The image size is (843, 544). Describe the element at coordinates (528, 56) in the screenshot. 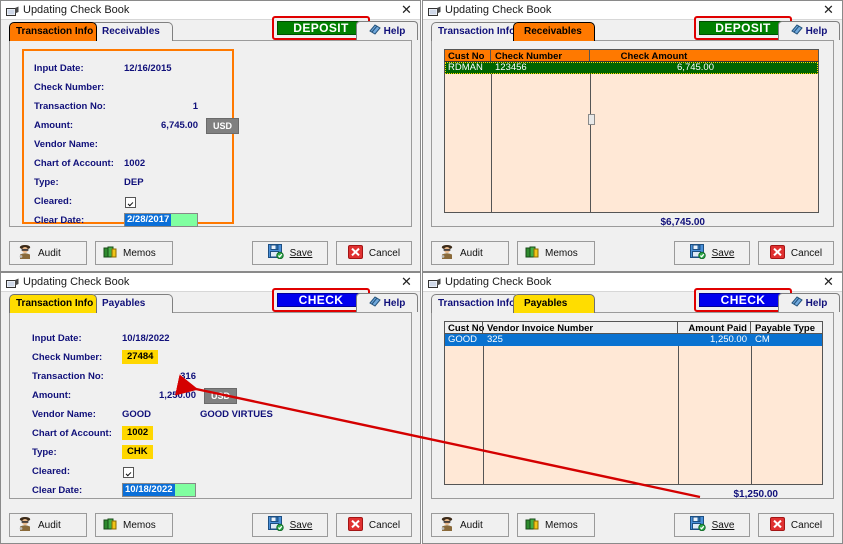

I see `column-header-check-number: Check Number` at that location.